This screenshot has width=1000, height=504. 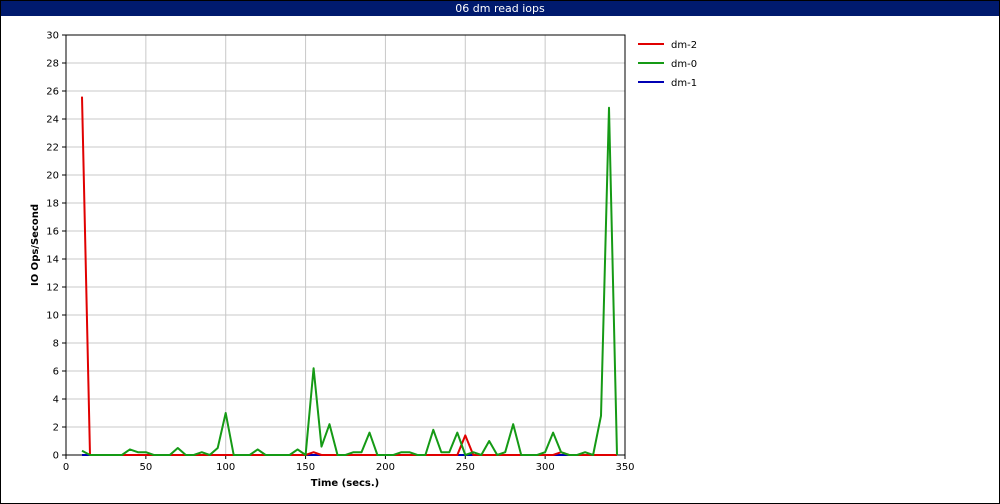 I want to click on y-tick-label: 12, so click(x=52, y=288).